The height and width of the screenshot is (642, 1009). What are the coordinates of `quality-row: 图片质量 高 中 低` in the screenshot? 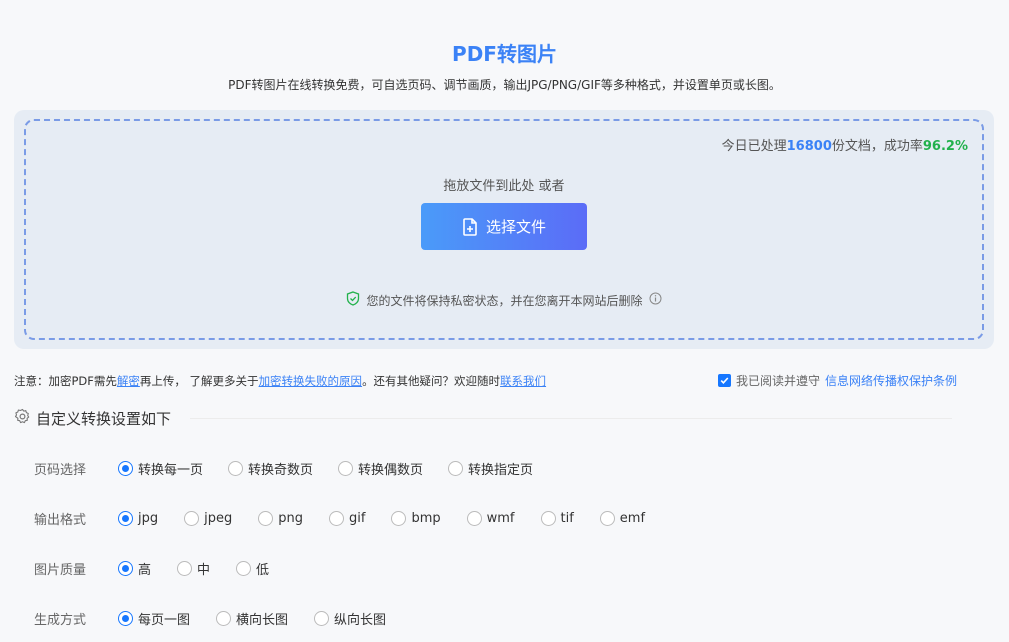 It's located at (151, 568).